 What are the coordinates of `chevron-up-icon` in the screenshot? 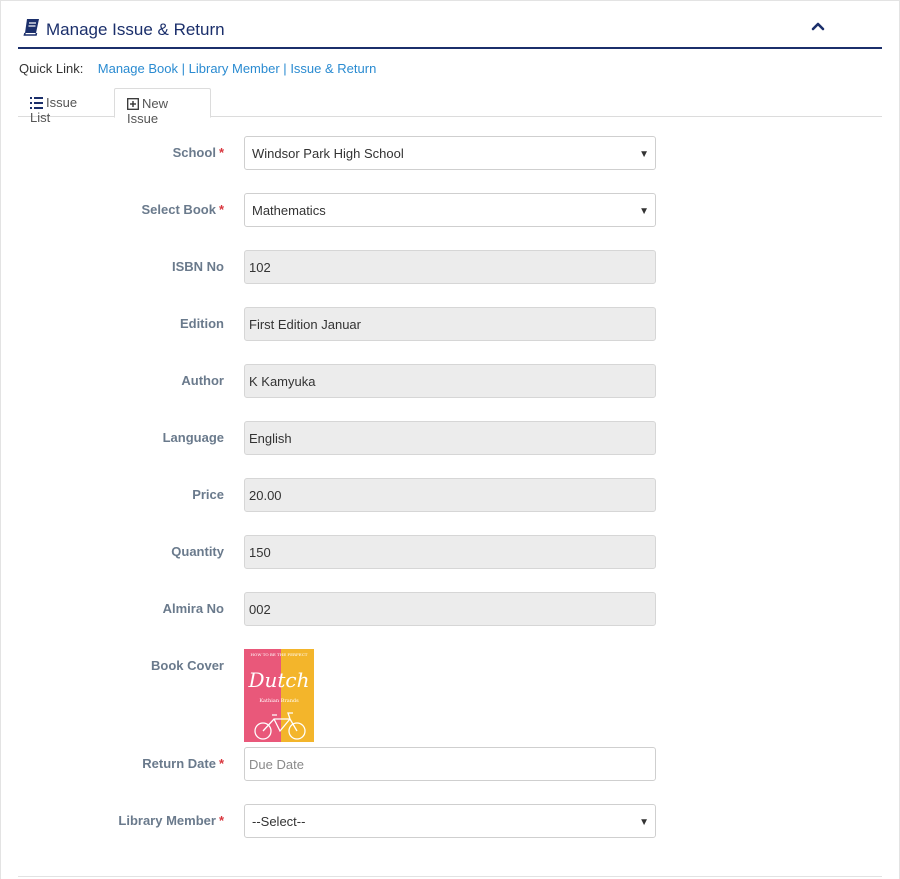 It's located at (818, 26).